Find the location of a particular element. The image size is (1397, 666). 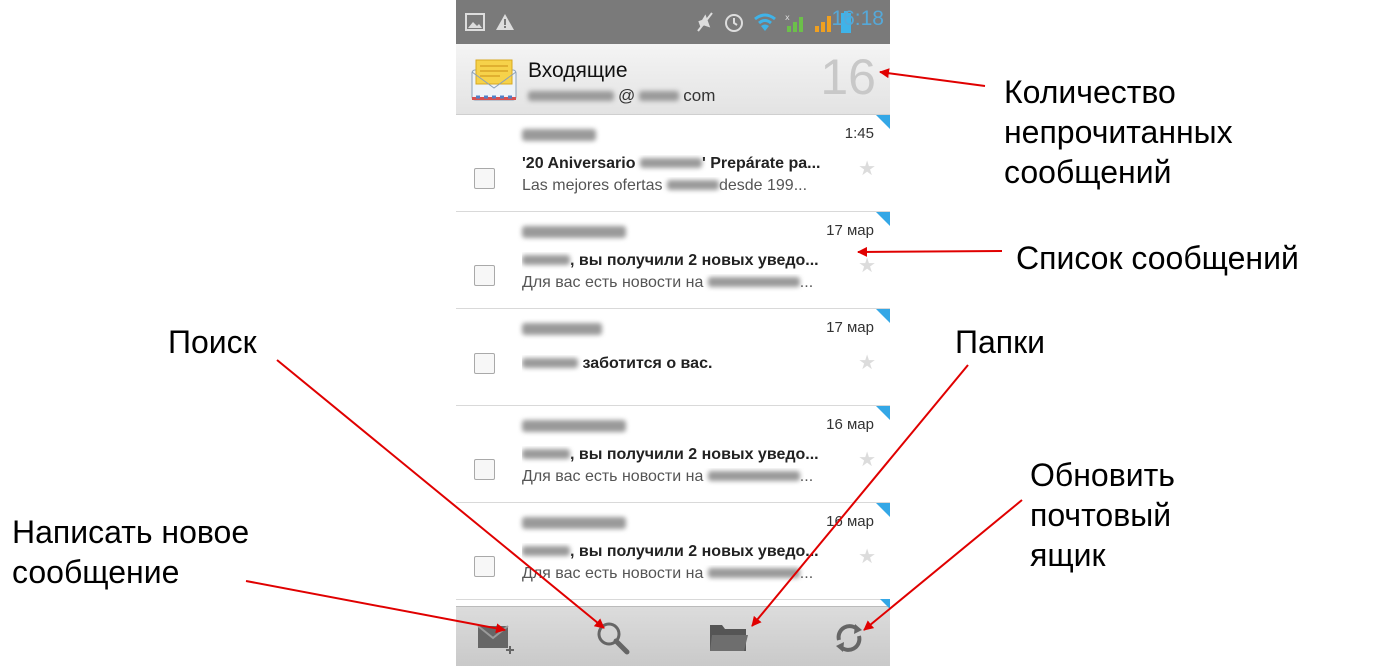

annotation-folders: Папки is located at coordinates (1000, 342).